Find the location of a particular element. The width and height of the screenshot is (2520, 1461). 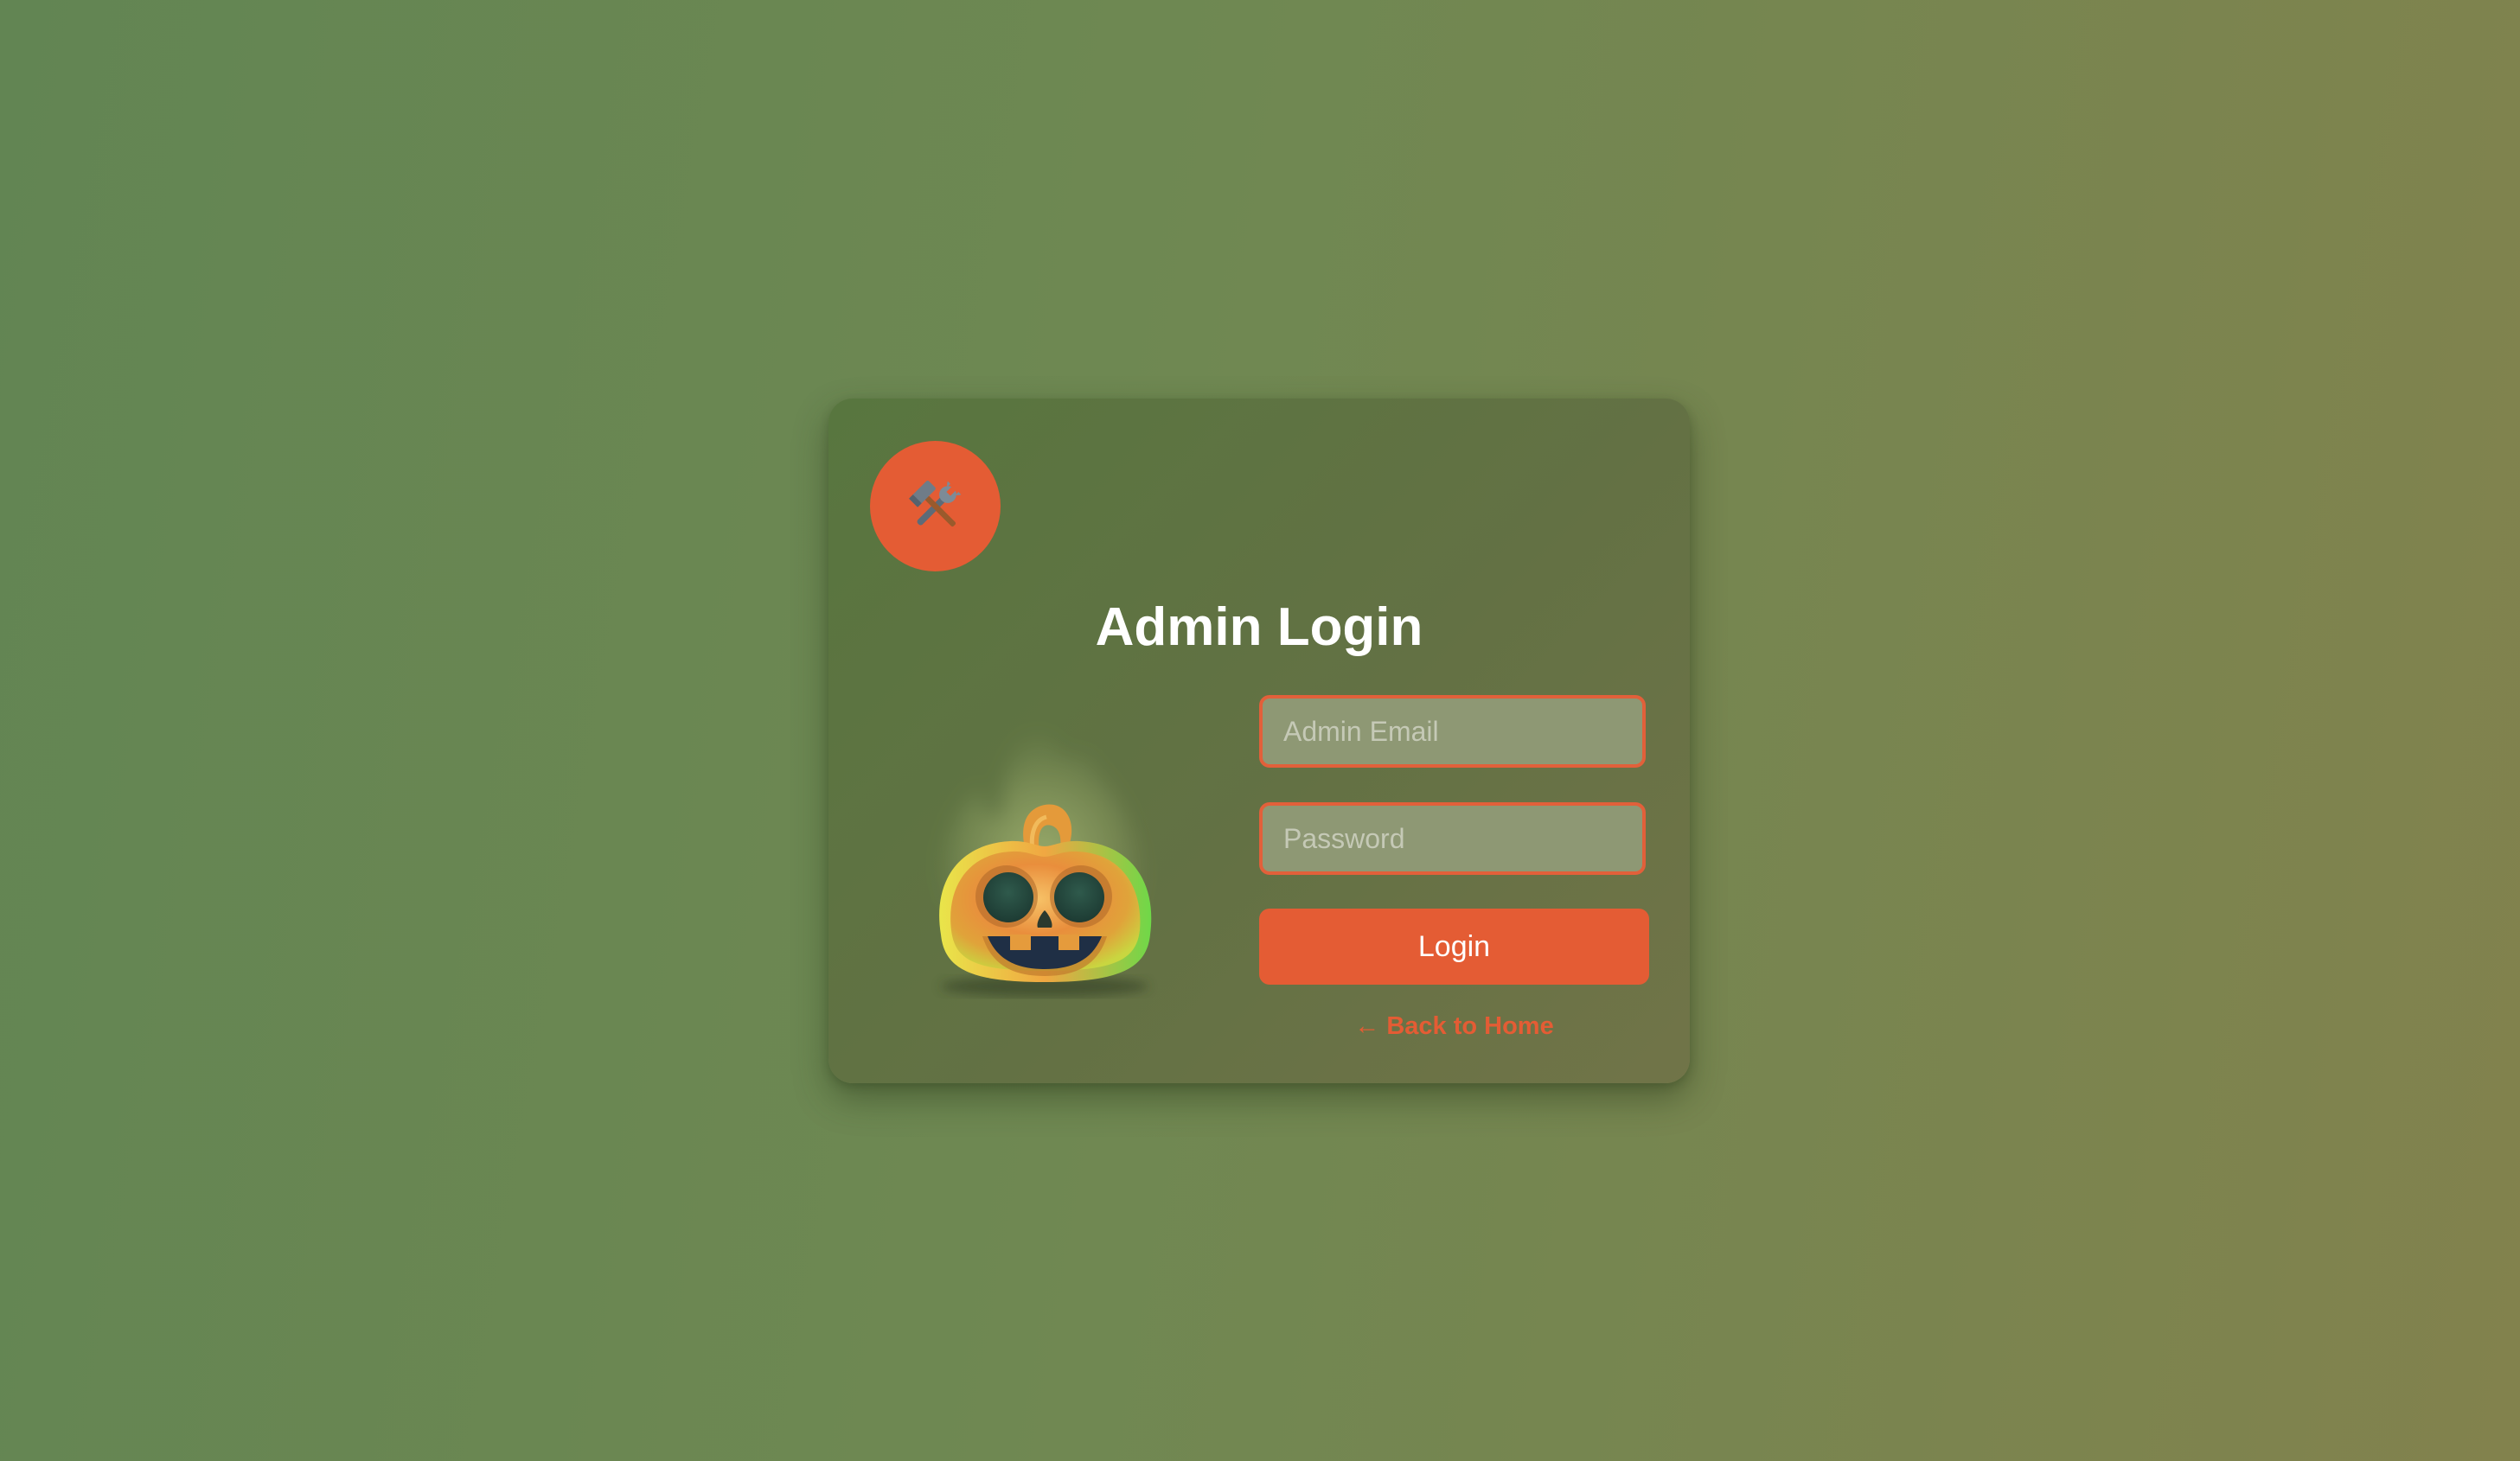

back-to-home-link: ← Back to Home is located at coordinates (1454, 1026).